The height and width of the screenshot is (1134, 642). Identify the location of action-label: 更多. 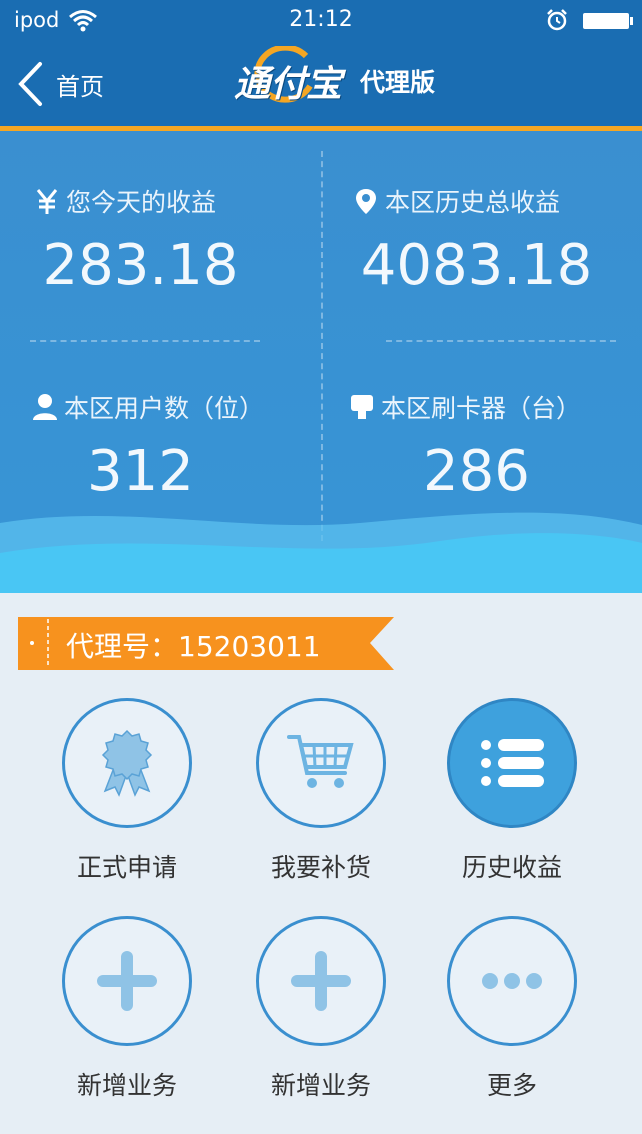
(511, 1085).